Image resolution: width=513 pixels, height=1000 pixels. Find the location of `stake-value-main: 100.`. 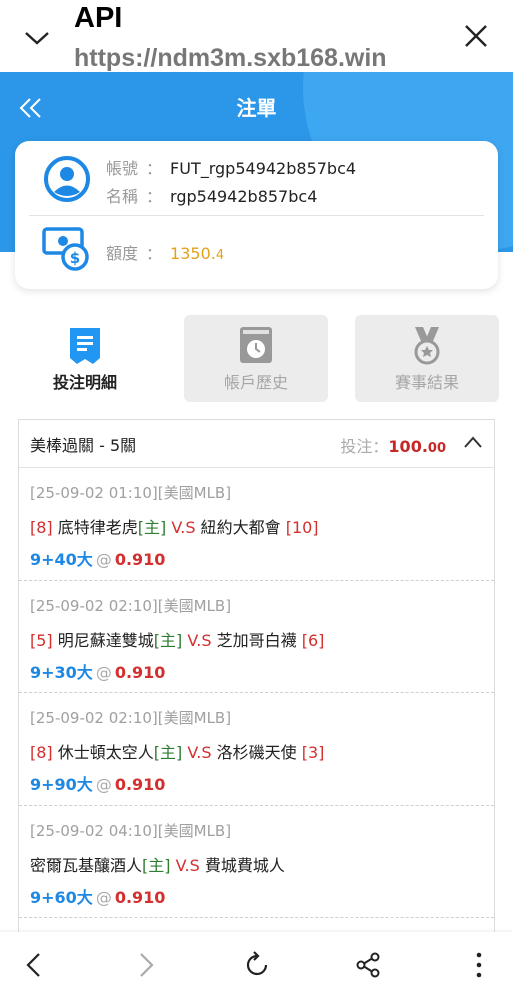

stake-value-main: 100. is located at coordinates (408, 446).